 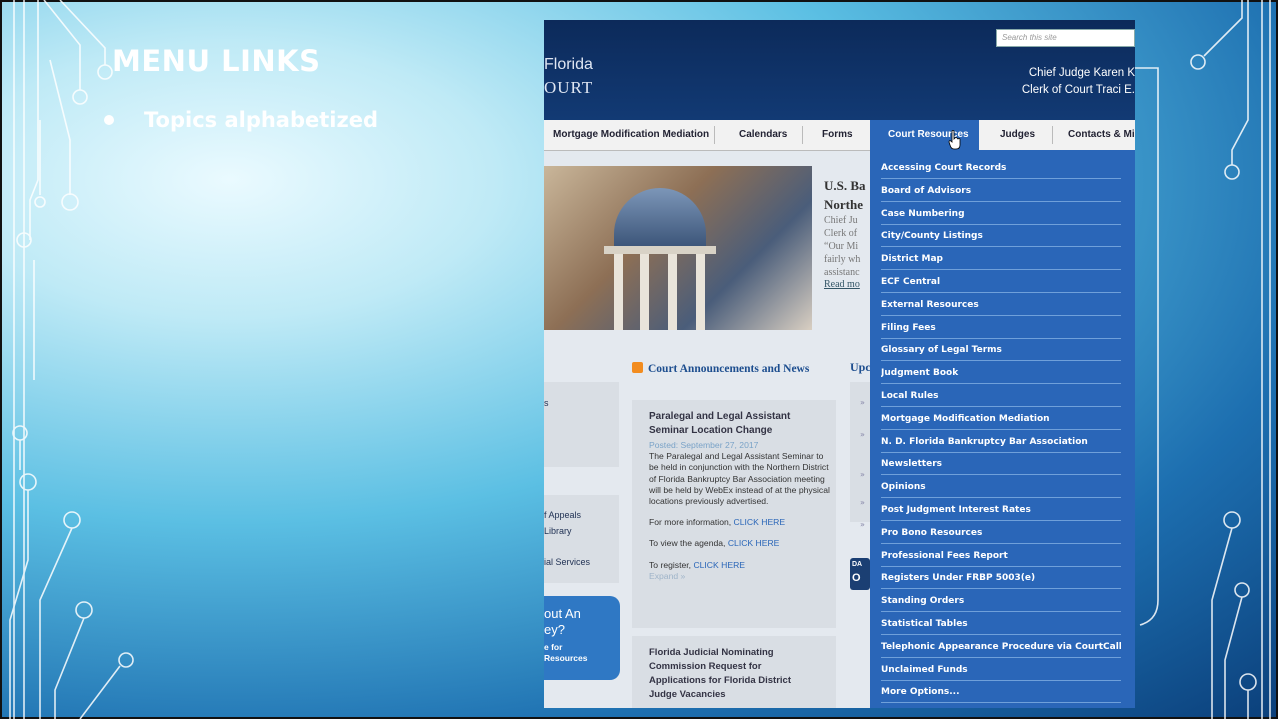 What do you see at coordinates (1001, 510) in the screenshot?
I see `dropdown-item: Post Judgment Interest Rates` at bounding box center [1001, 510].